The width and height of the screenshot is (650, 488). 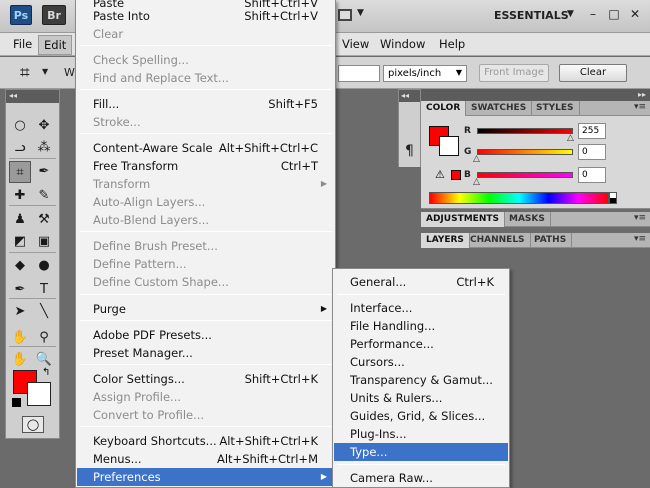 What do you see at coordinates (551, 240) in the screenshot?
I see `tab-paths: PATHS` at bounding box center [551, 240].